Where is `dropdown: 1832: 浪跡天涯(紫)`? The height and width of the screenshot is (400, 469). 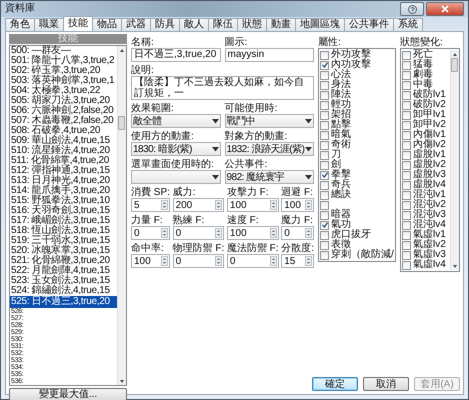 dropdown: 1832: 浪跡天涯(紫) is located at coordinates (269, 149).